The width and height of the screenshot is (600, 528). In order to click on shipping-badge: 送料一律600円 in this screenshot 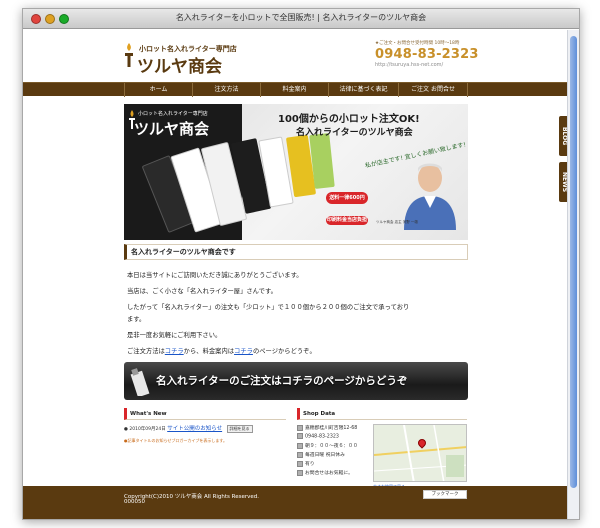, I will do `click(347, 198)`.